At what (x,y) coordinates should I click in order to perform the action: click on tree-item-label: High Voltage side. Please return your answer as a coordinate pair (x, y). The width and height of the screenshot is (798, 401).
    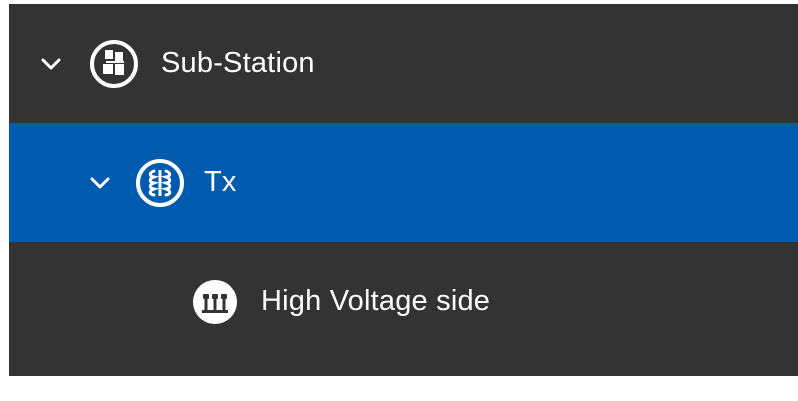
    Looking at the image, I should click on (376, 301).